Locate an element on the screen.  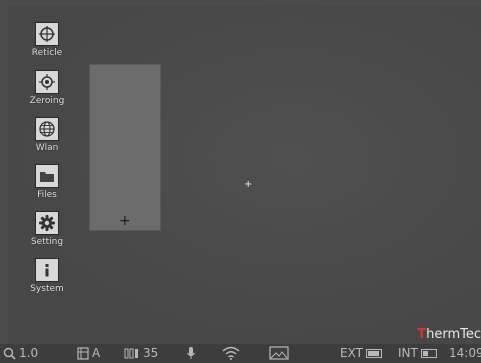
menu-label: Wlan is located at coordinates (47, 148).